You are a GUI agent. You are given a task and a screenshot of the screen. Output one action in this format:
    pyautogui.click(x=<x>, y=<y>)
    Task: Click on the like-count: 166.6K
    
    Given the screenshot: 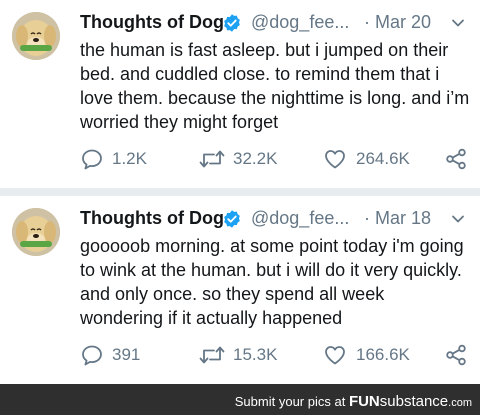 What is the action you would take?
    pyautogui.click(x=383, y=354)
    